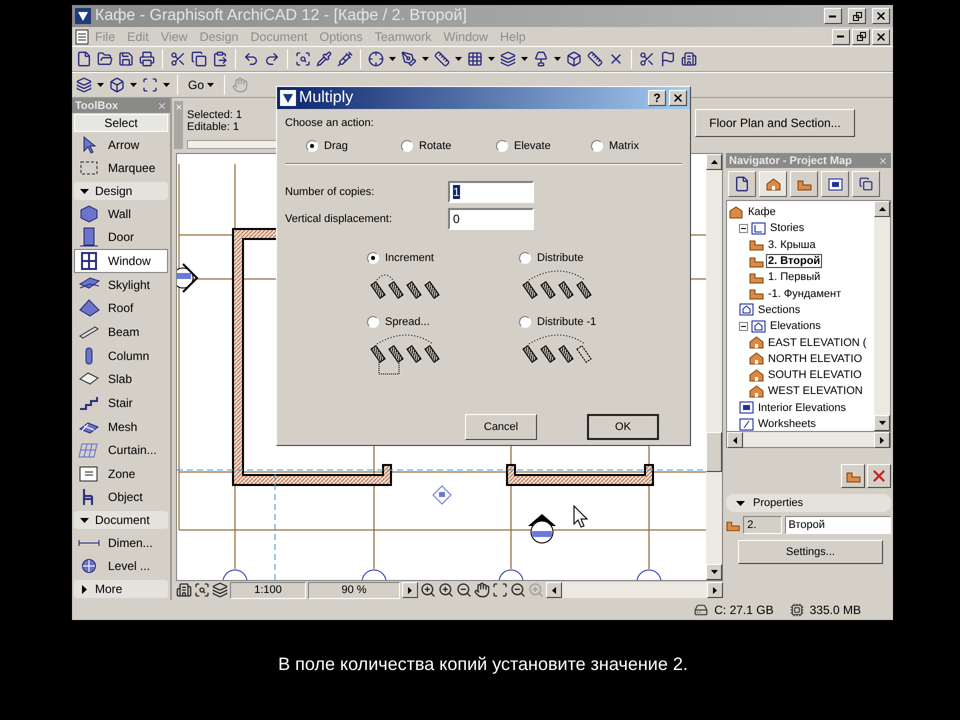 This screenshot has height=720, width=960. What do you see at coordinates (795, 326) in the screenshot?
I see `tree-item: Elevations` at bounding box center [795, 326].